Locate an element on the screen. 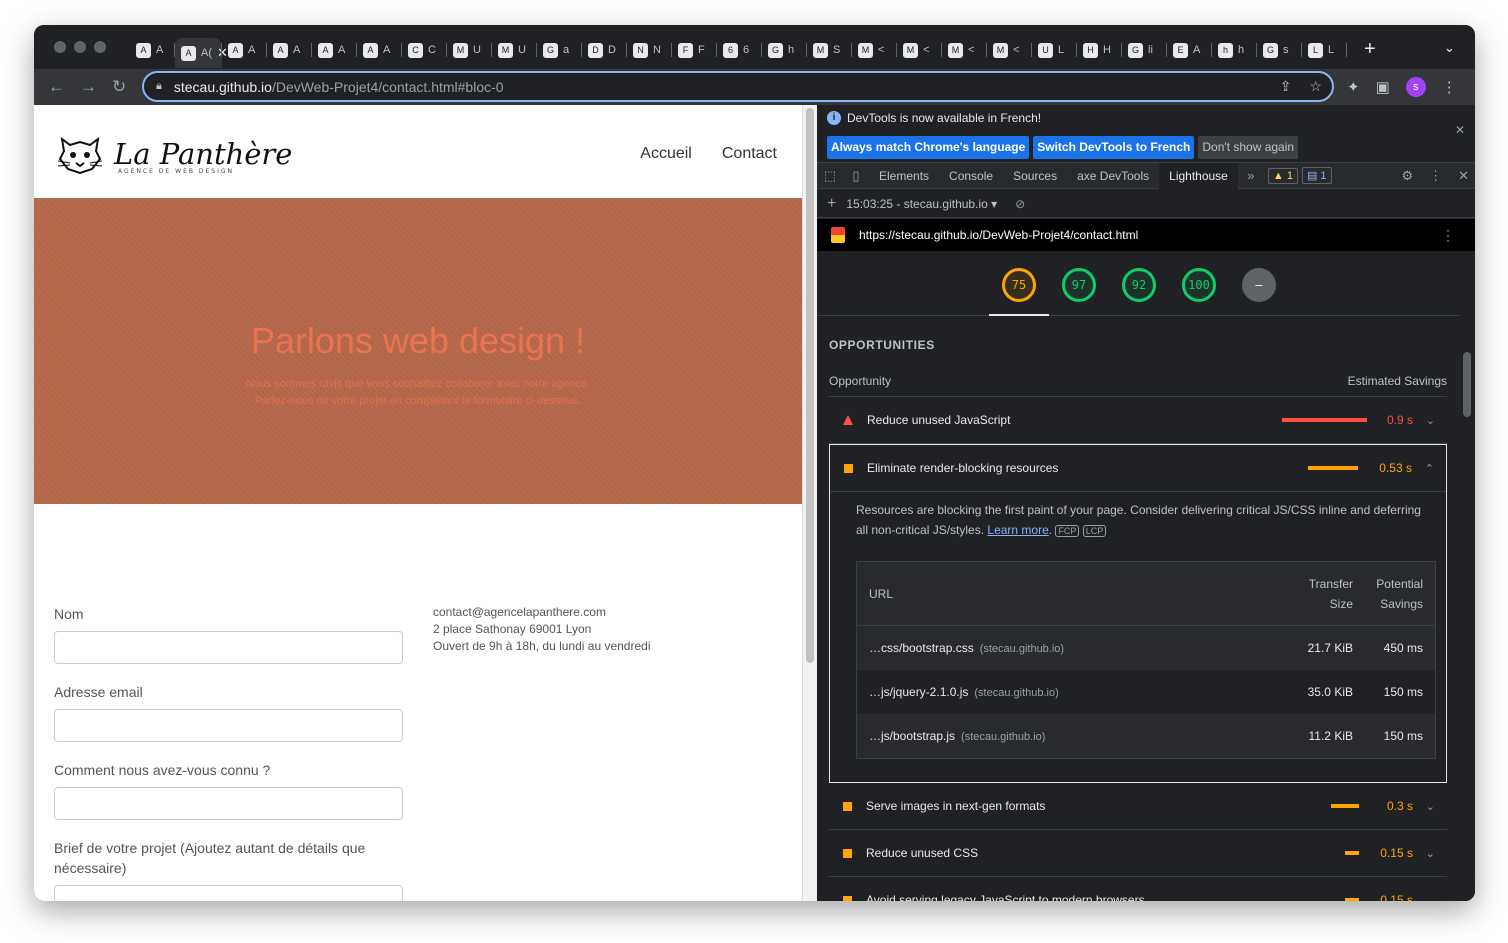  score-gauges: 75 97 92 100– is located at coordinates (1138, 284).